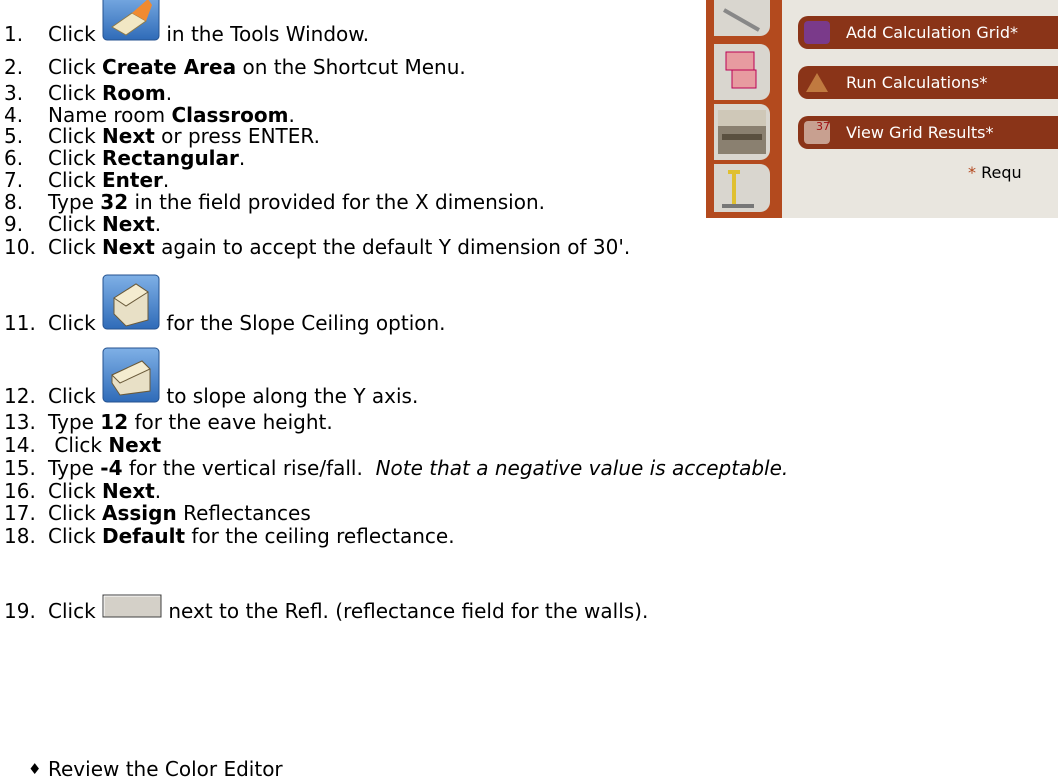  What do you see at coordinates (257, 67) in the screenshot?
I see `step-text: Click Create Area on the Shortcut Menu.` at bounding box center [257, 67].